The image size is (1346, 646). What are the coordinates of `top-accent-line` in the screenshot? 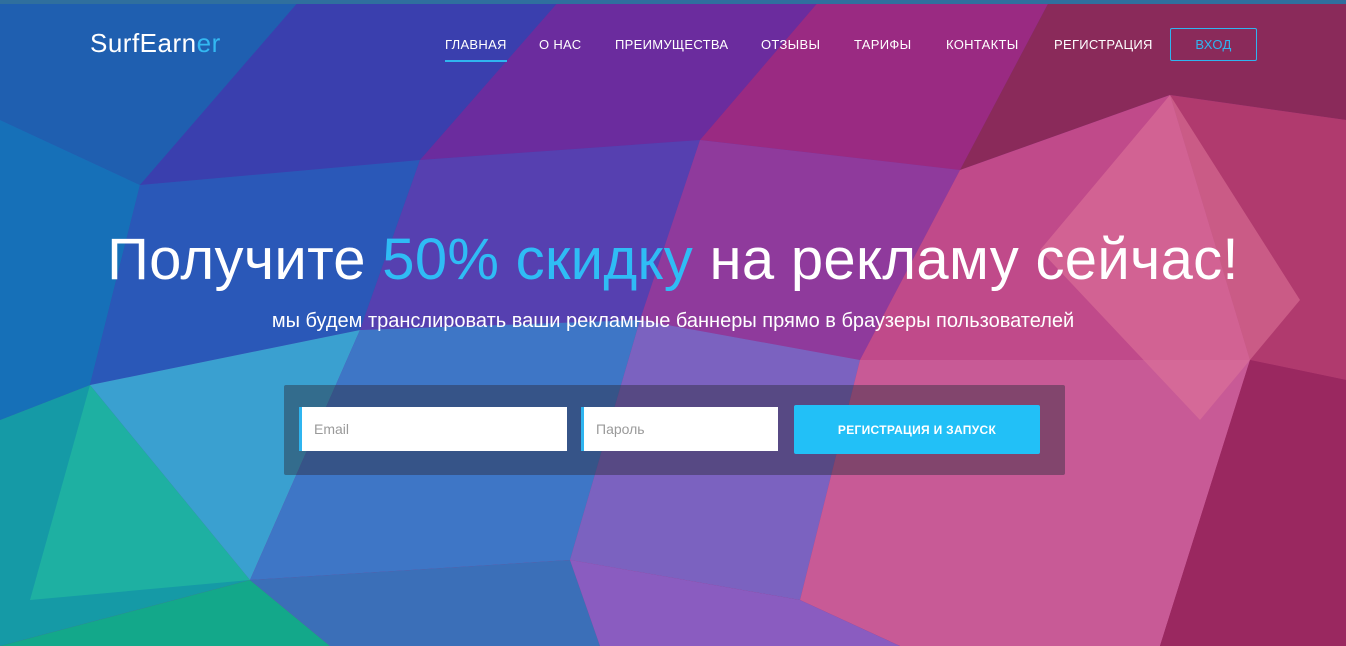 It's located at (673, 2).